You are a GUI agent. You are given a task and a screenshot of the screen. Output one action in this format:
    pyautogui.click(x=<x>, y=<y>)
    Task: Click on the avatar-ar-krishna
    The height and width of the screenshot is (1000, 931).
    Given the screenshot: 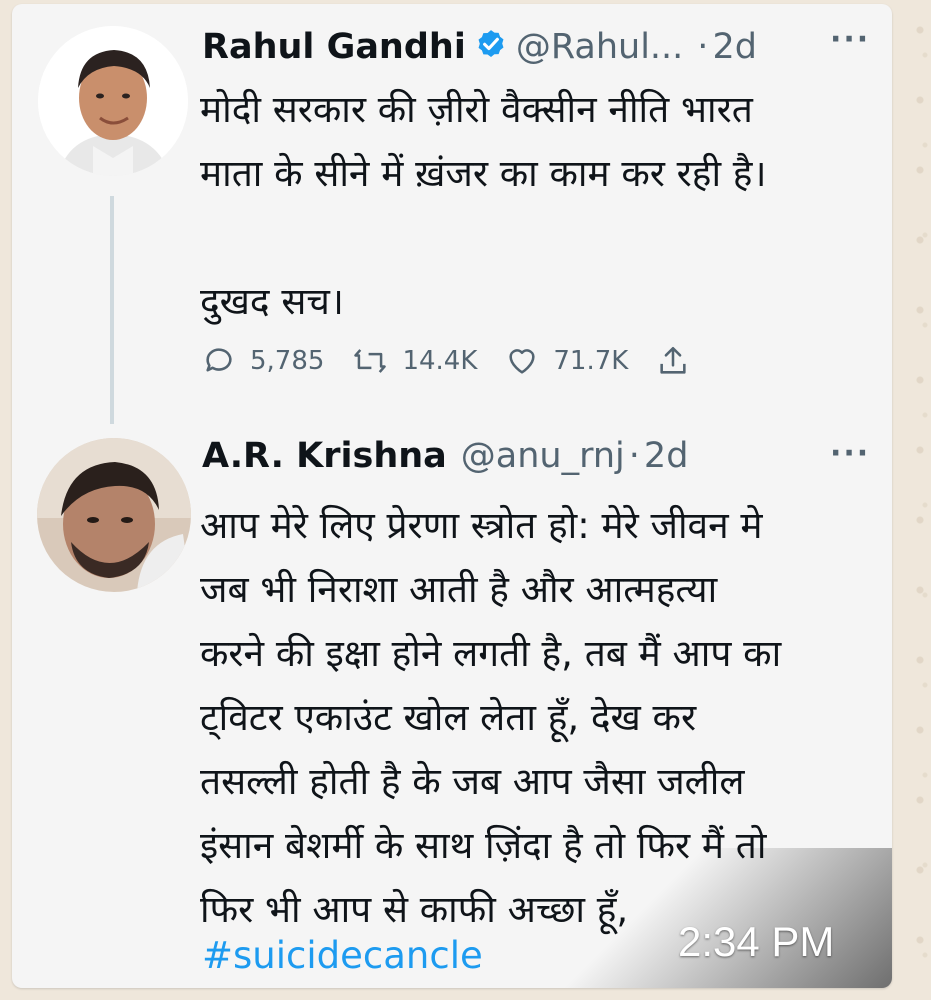 What is the action you would take?
    pyautogui.click(x=114, y=515)
    